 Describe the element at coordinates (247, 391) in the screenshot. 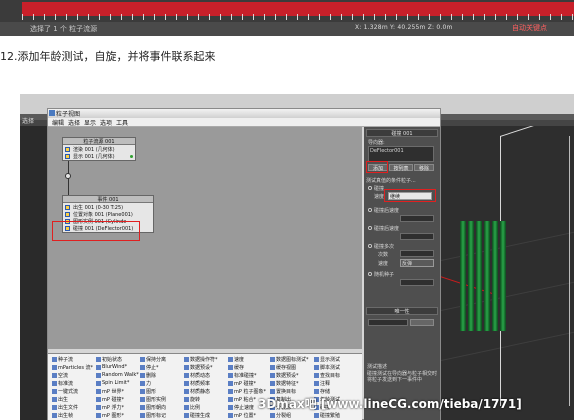

I see `depot-operator: mP 粒子图象*` at that location.